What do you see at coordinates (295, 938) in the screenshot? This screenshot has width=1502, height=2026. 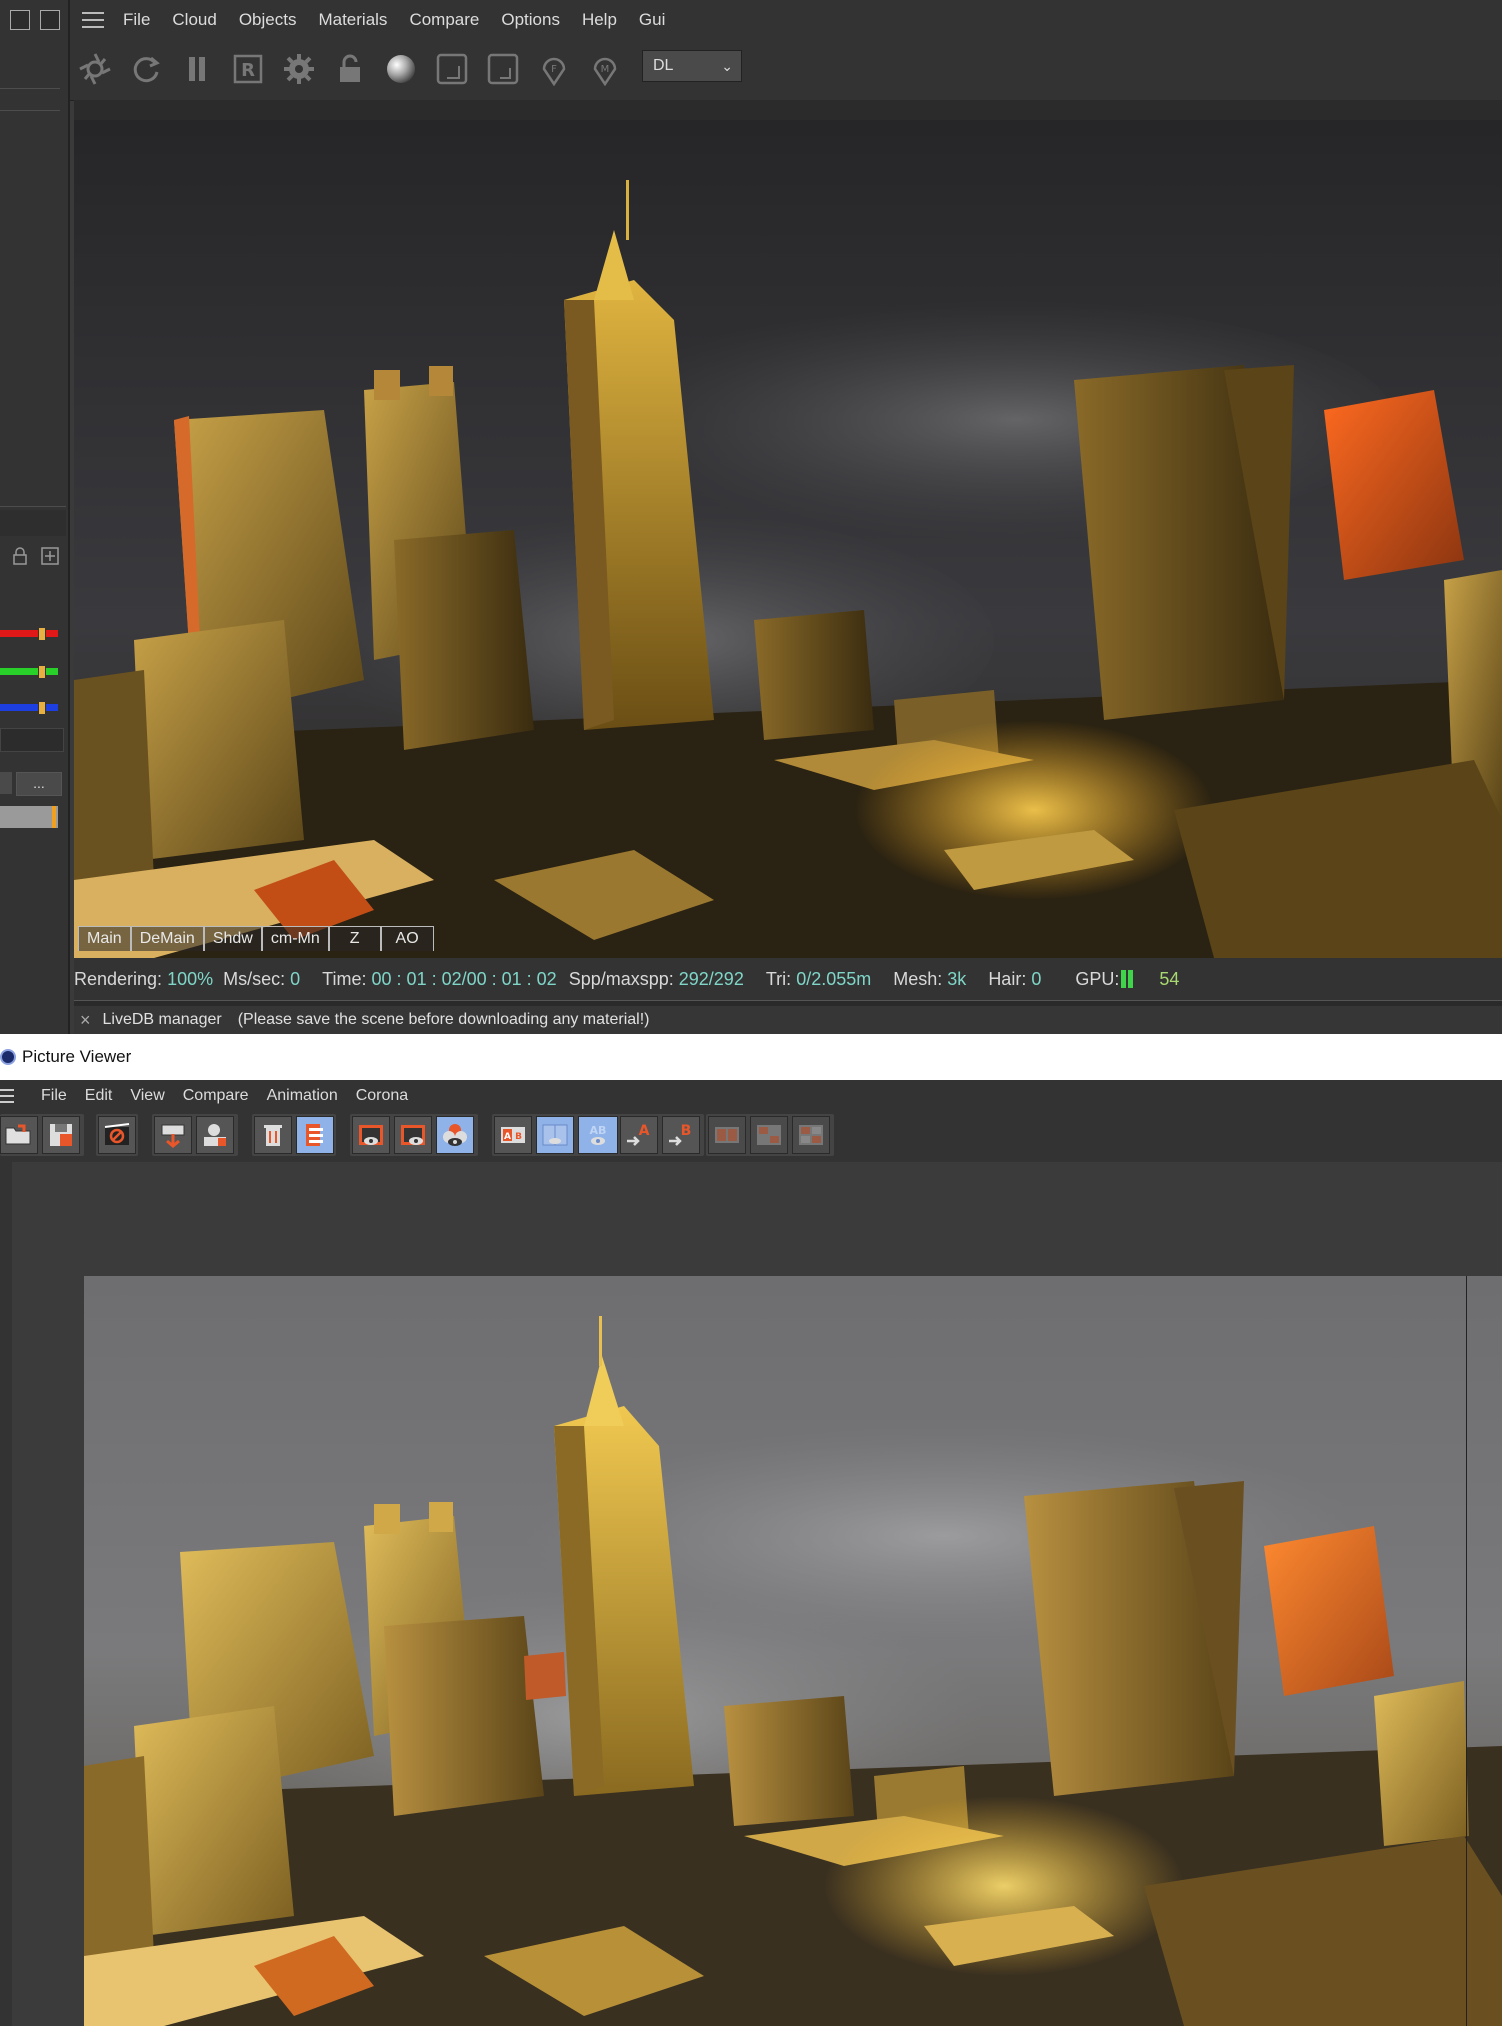 I see `tab-cm-mn: cm-Mn` at bounding box center [295, 938].